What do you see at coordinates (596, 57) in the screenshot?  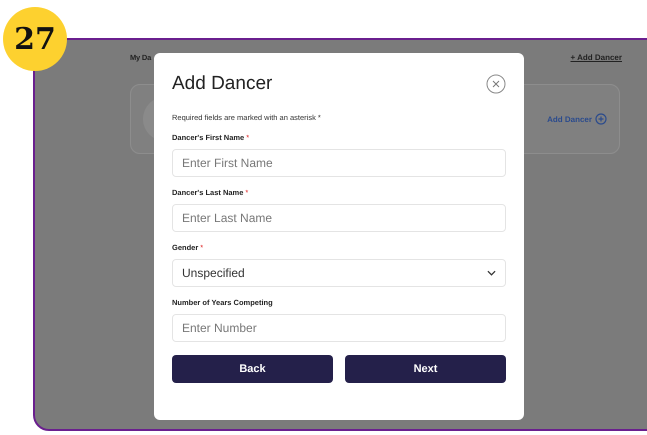 I see `add-dancer-link: + Add Dancer` at bounding box center [596, 57].